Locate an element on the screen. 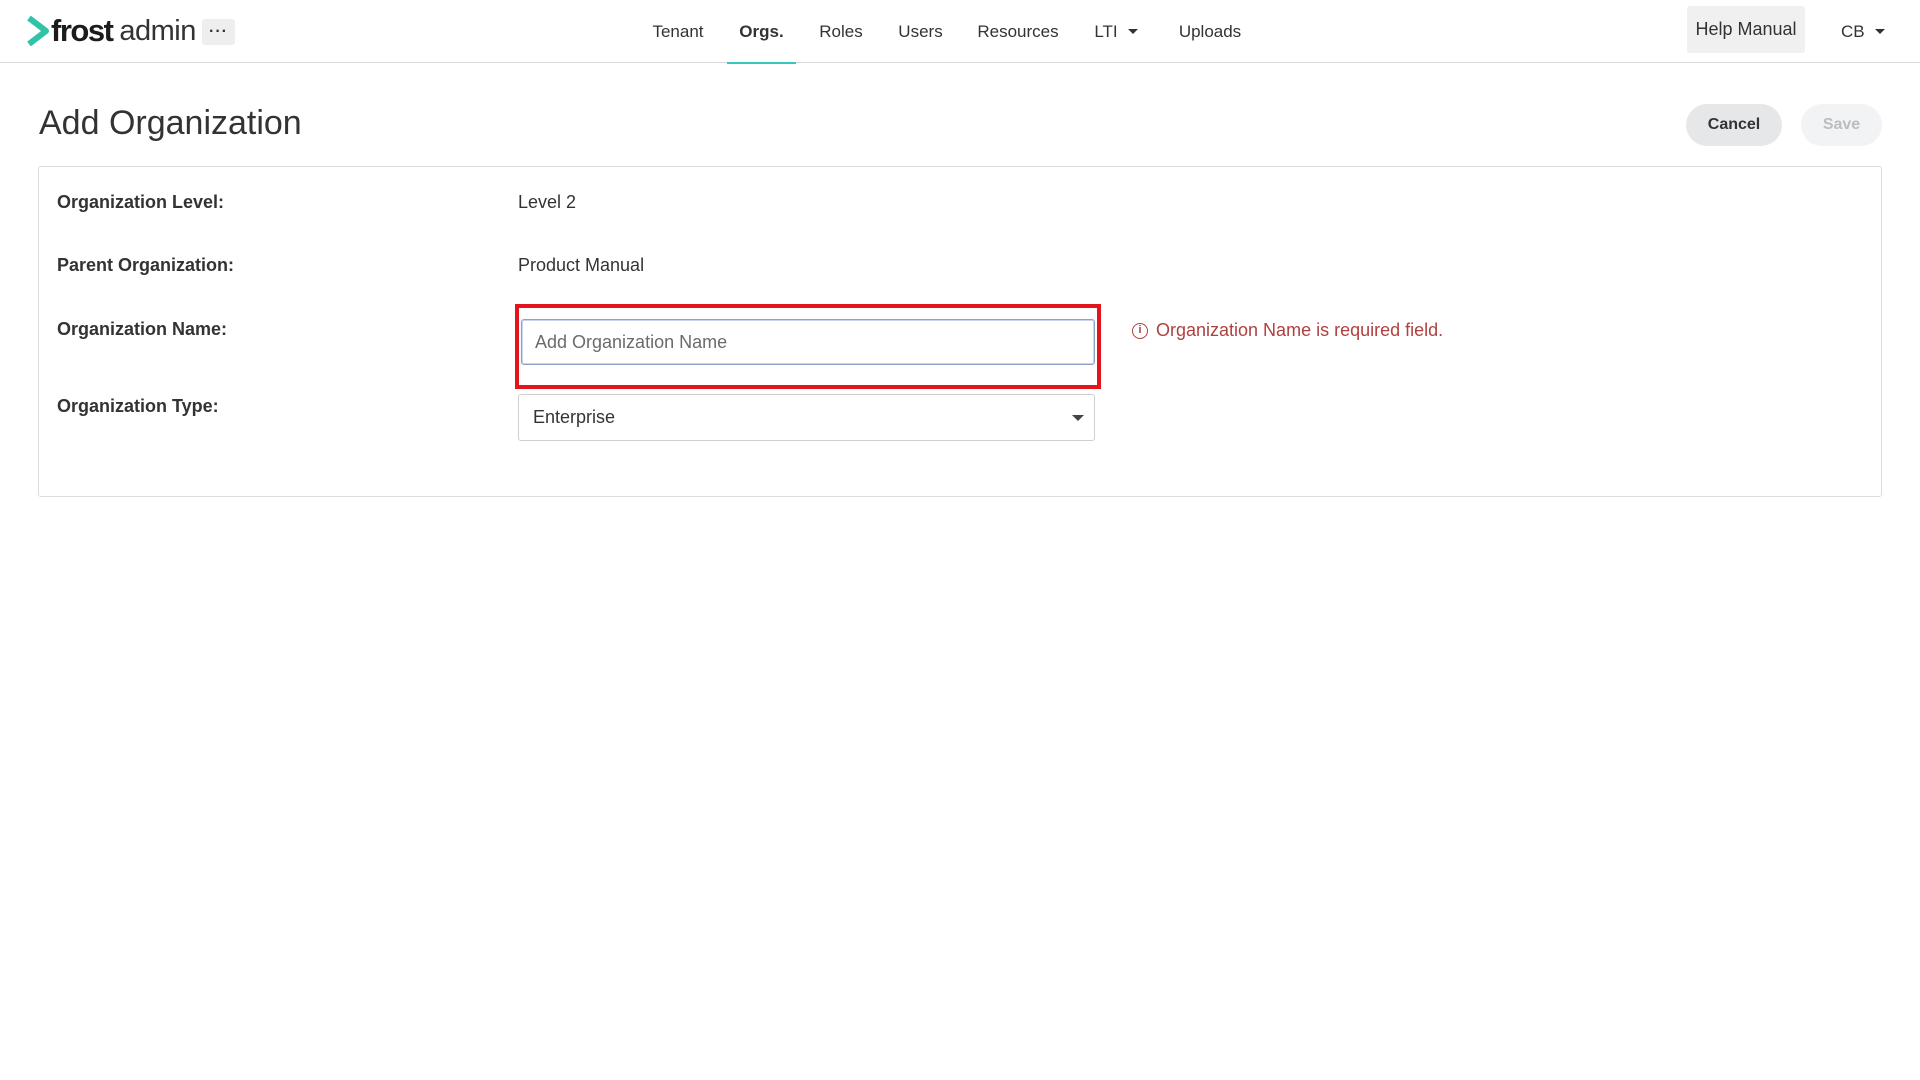 The width and height of the screenshot is (1920, 1080). nav-tab-label: LTI is located at coordinates (1106, 31).